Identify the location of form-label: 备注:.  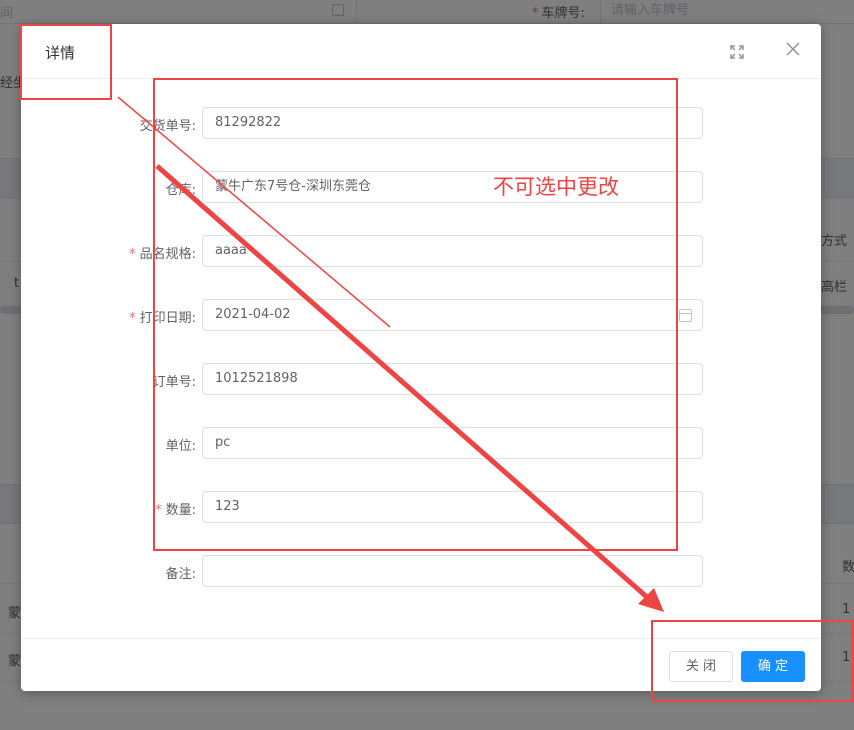
(180, 574).